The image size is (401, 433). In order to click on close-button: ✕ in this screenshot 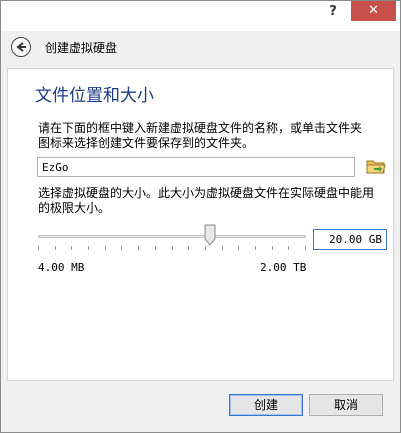, I will do `click(373, 11)`.